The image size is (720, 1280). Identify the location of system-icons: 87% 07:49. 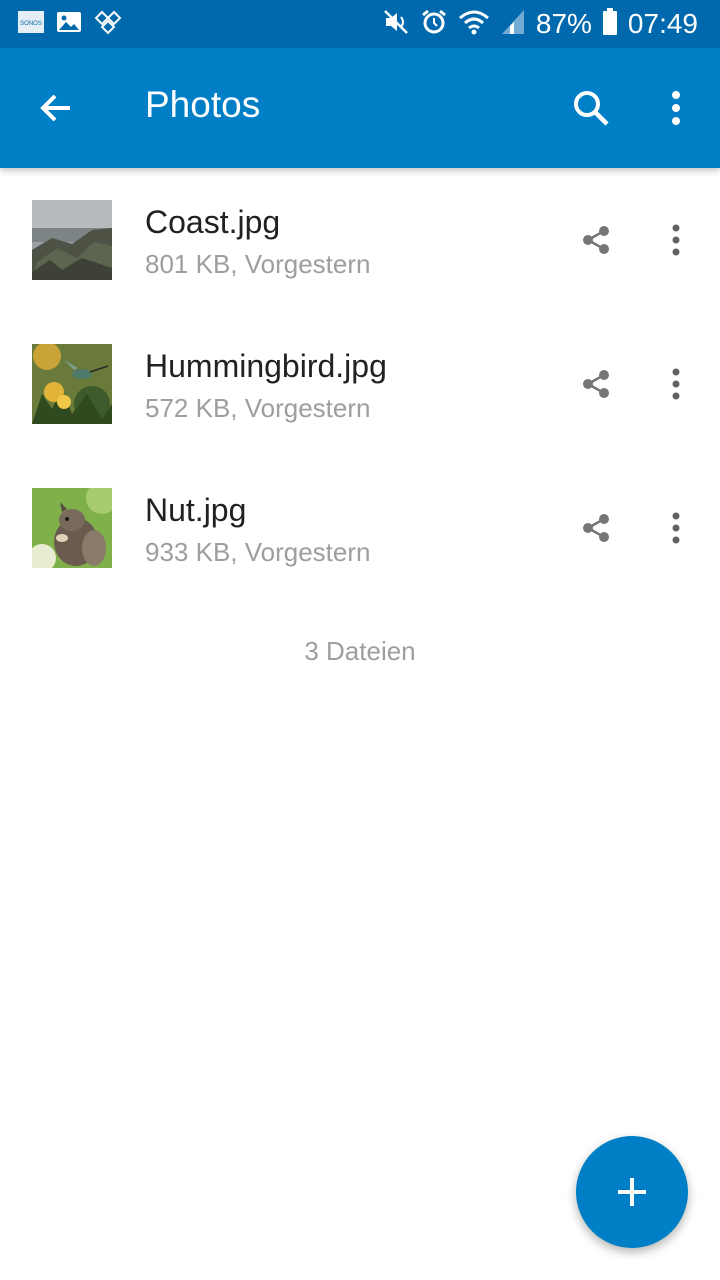
(540, 24).